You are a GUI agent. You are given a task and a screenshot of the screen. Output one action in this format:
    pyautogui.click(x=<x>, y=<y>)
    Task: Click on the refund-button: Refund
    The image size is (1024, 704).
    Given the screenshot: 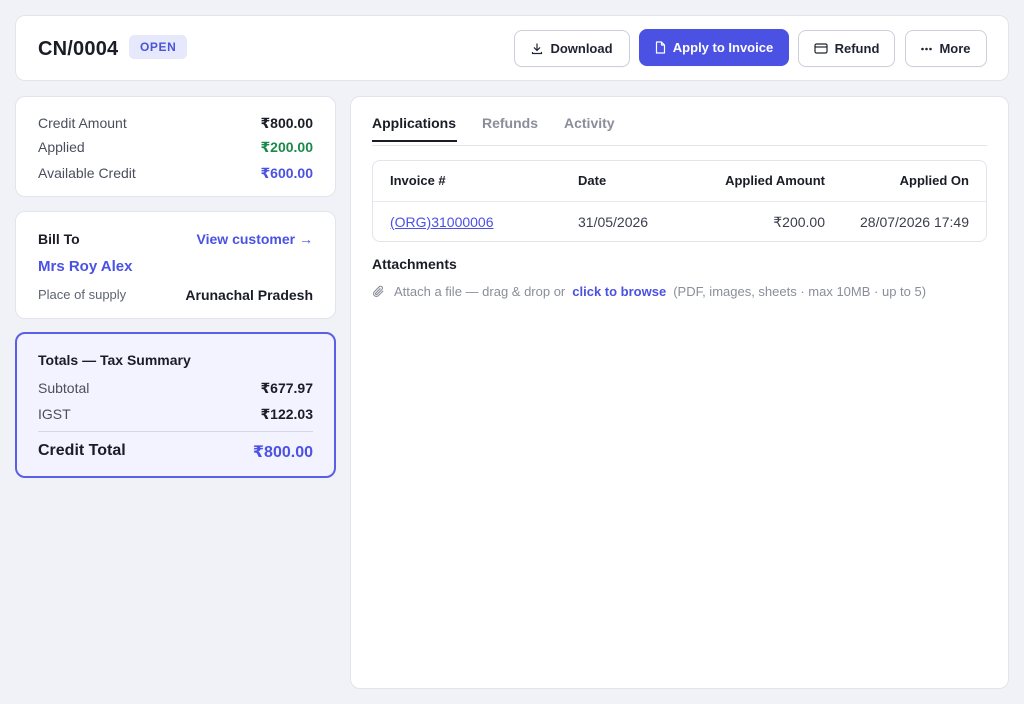 What is the action you would take?
    pyautogui.click(x=846, y=48)
    